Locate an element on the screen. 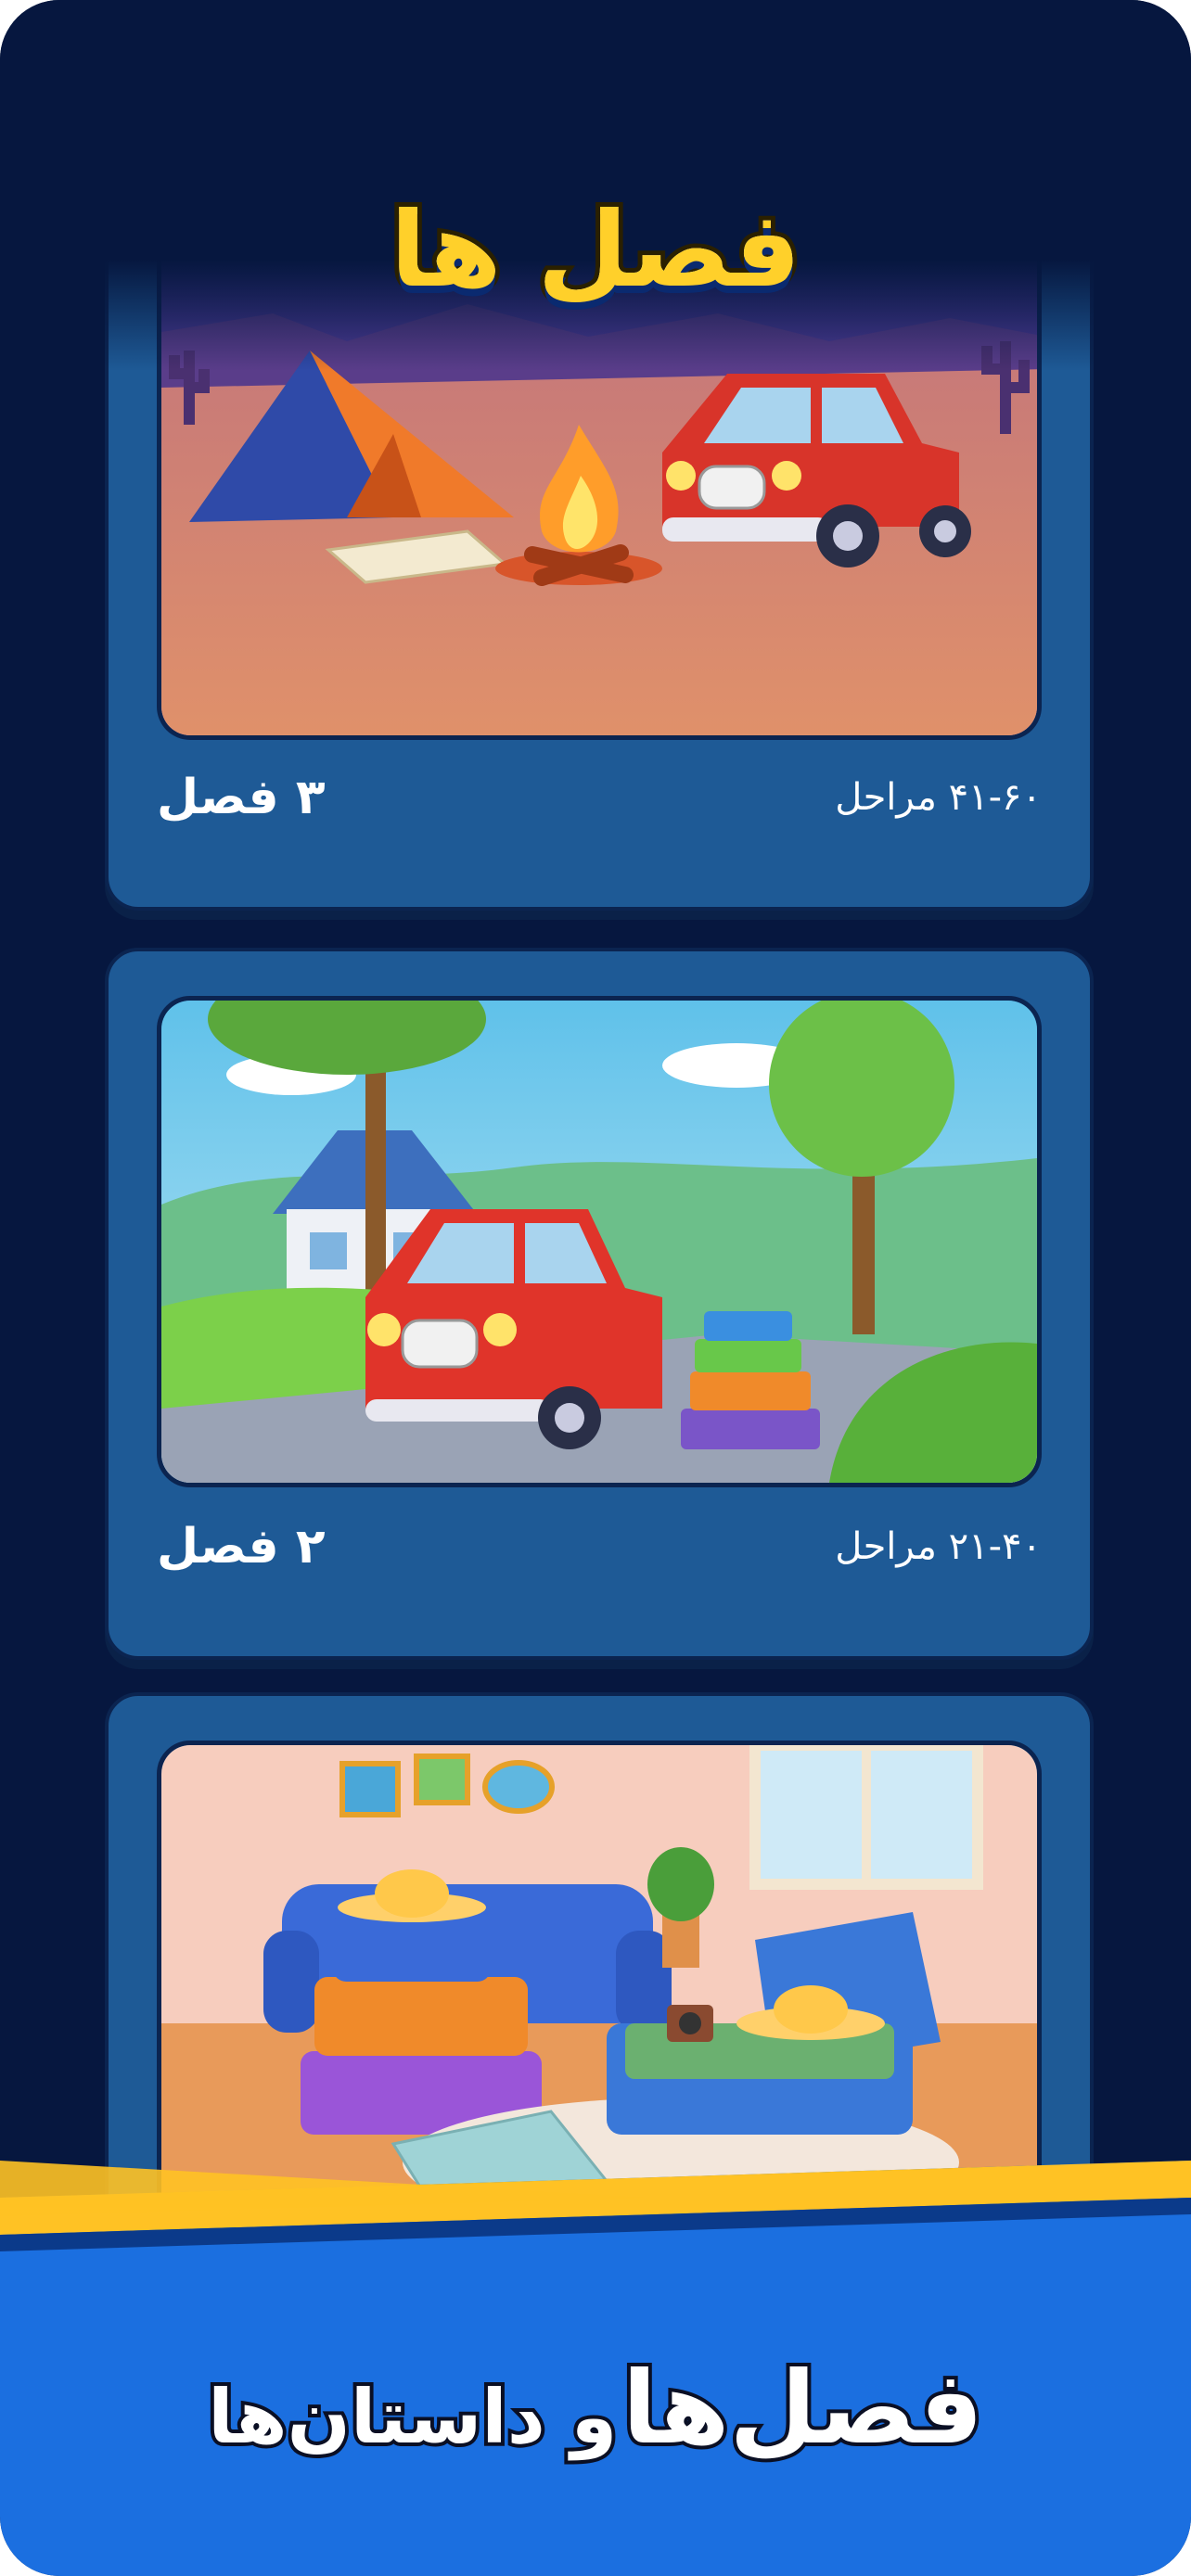 Image resolution: width=1191 pixels, height=2576 pixels. page-title: فصل ها is located at coordinates (594, 250).